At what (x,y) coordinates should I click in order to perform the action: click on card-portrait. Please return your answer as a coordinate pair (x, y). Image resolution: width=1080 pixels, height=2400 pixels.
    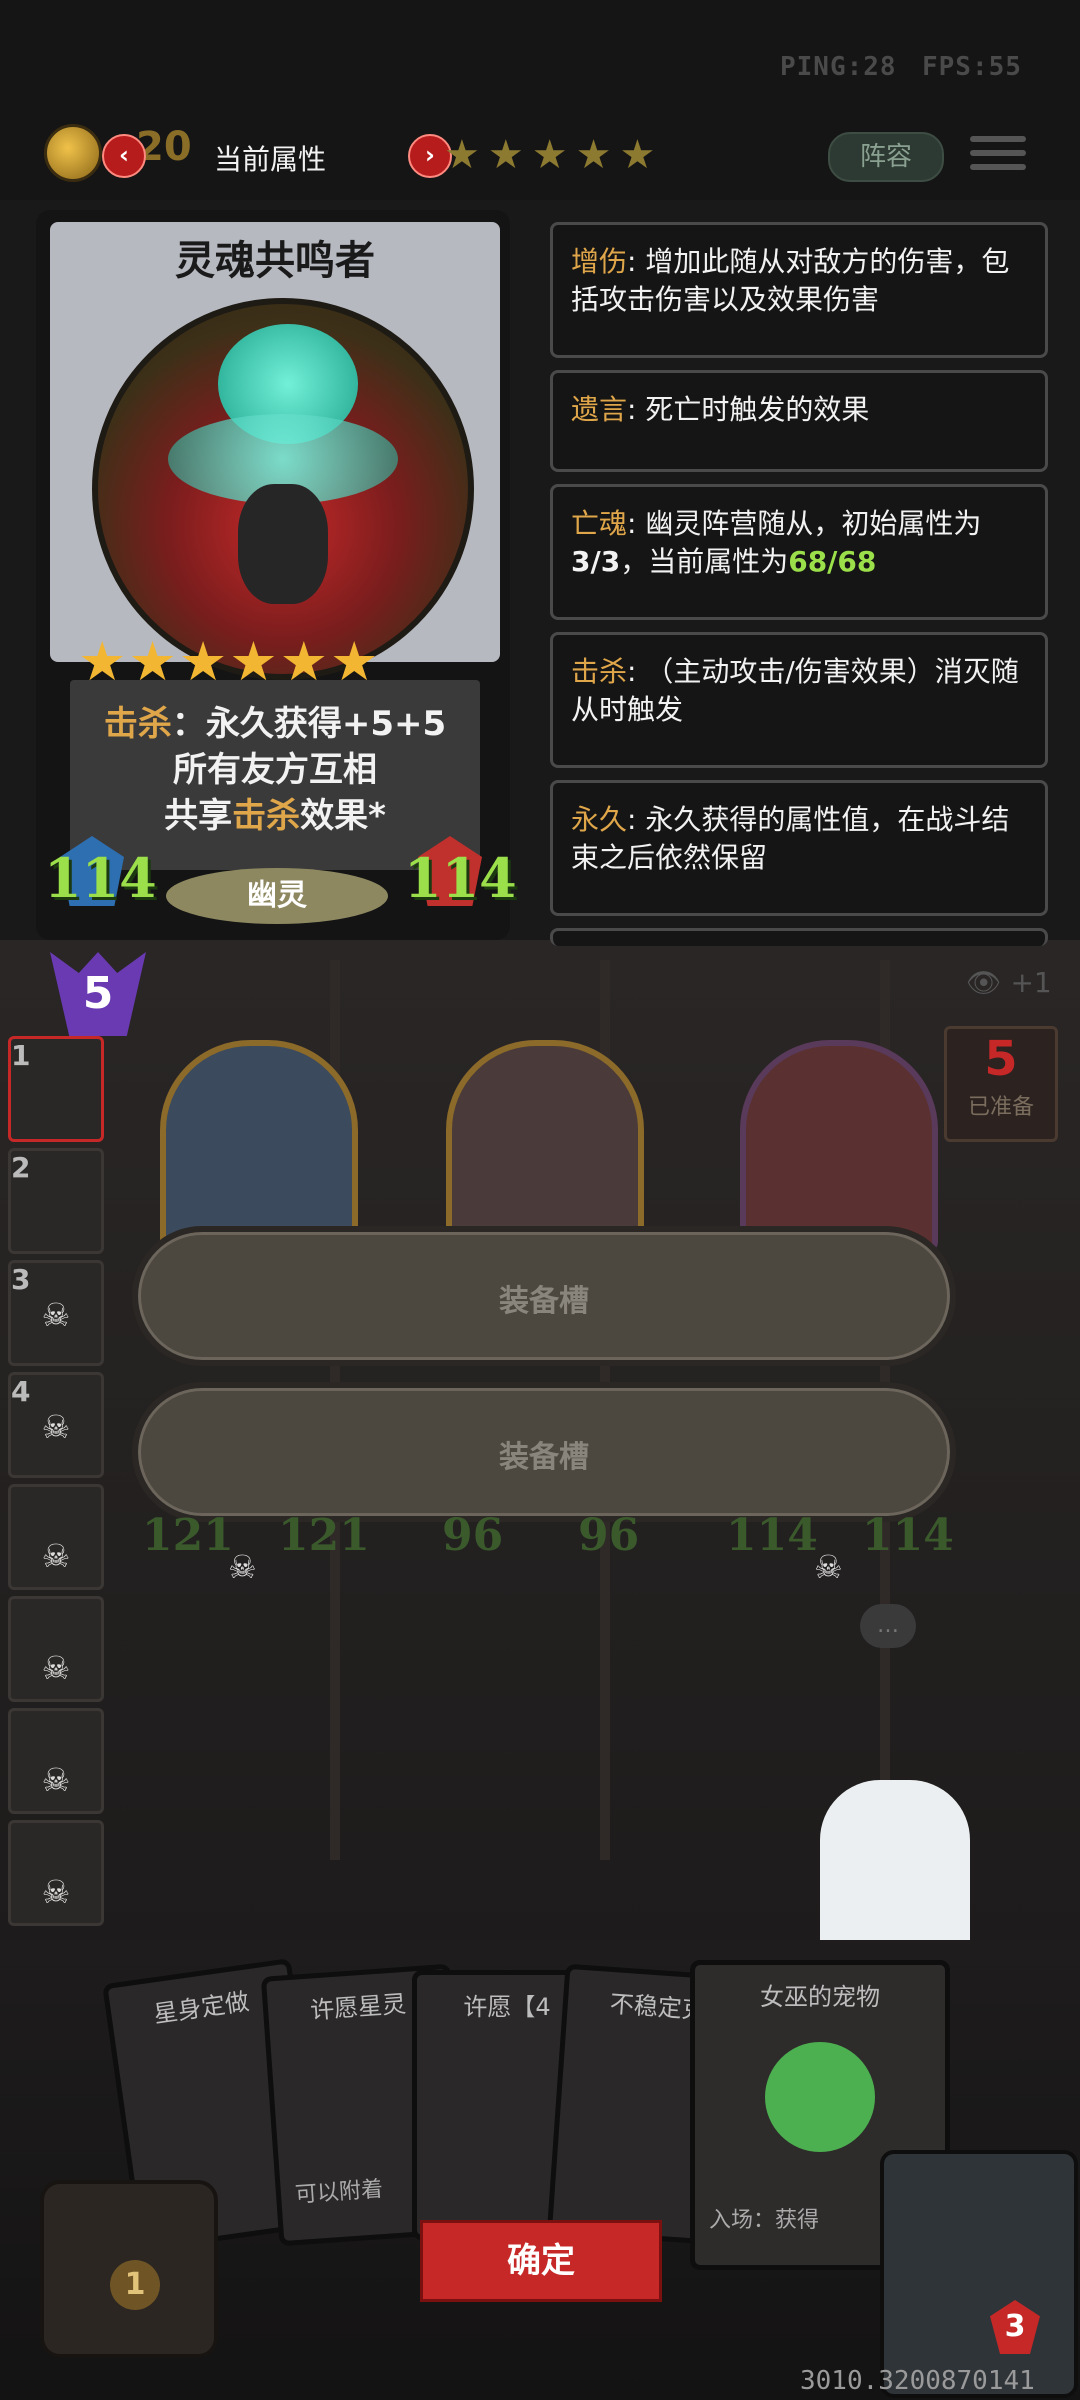
    Looking at the image, I should click on (283, 489).